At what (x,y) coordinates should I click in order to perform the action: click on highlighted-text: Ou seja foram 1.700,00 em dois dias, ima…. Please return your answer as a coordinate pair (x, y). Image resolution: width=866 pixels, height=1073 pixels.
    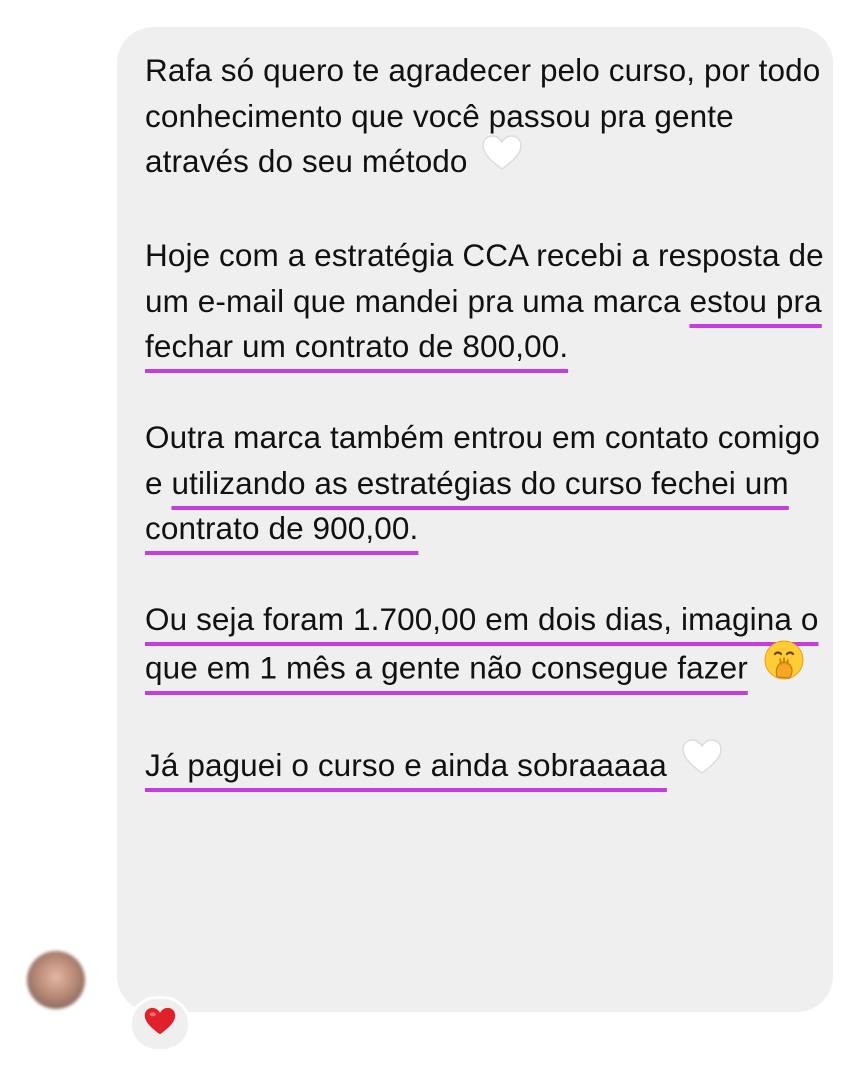
    Looking at the image, I should click on (482, 643).